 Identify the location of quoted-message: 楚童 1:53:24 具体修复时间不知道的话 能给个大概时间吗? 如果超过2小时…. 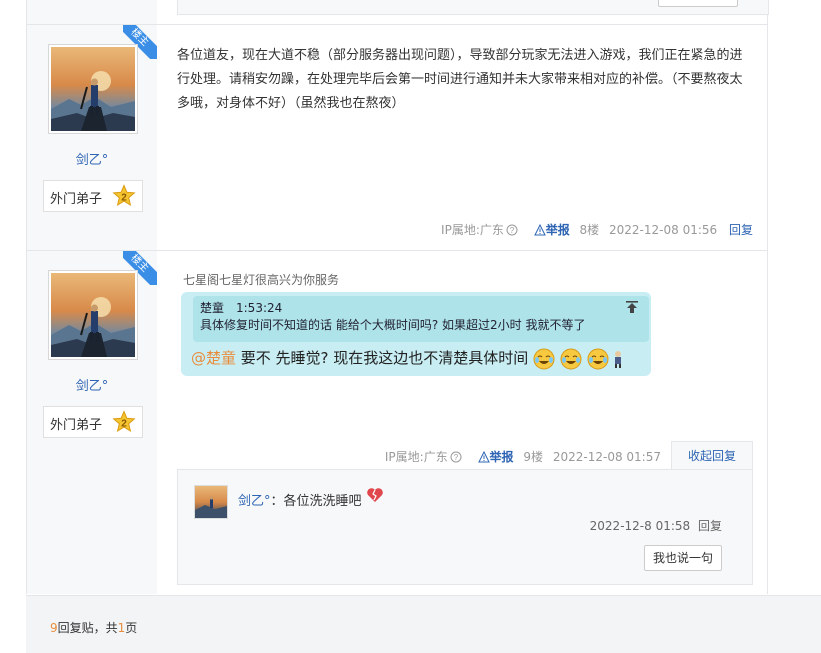
(421, 319).